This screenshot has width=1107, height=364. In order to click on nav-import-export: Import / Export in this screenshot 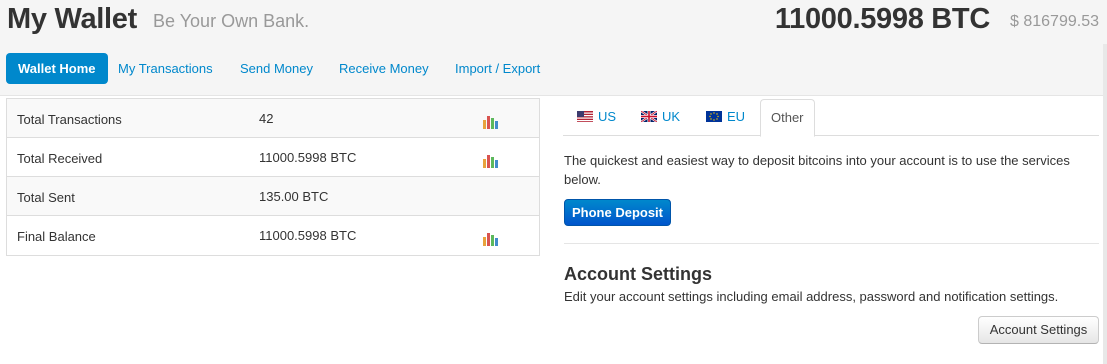, I will do `click(497, 68)`.